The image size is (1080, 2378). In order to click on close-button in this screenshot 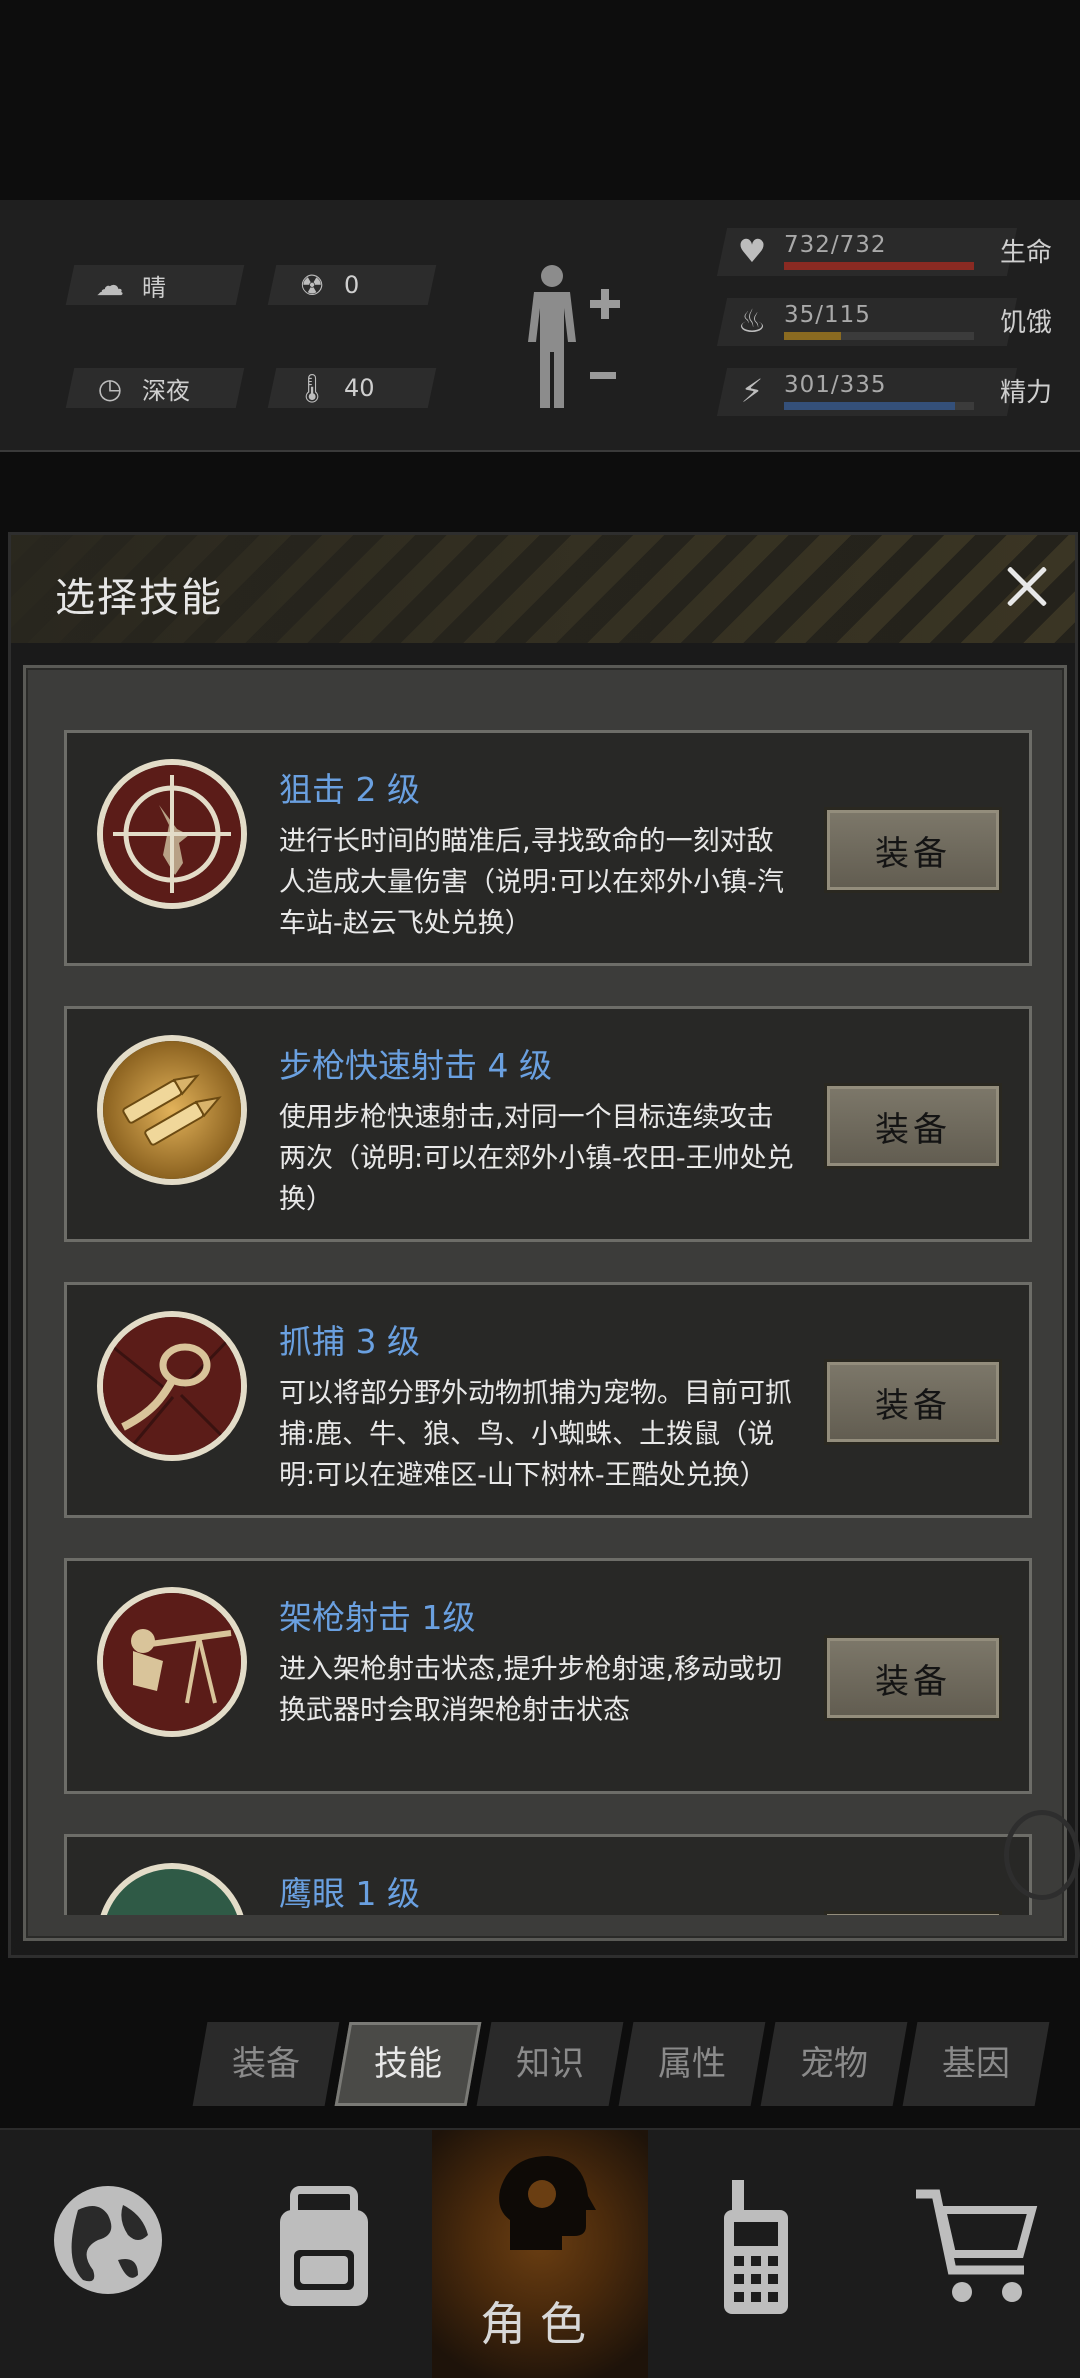, I will do `click(1027, 587)`.